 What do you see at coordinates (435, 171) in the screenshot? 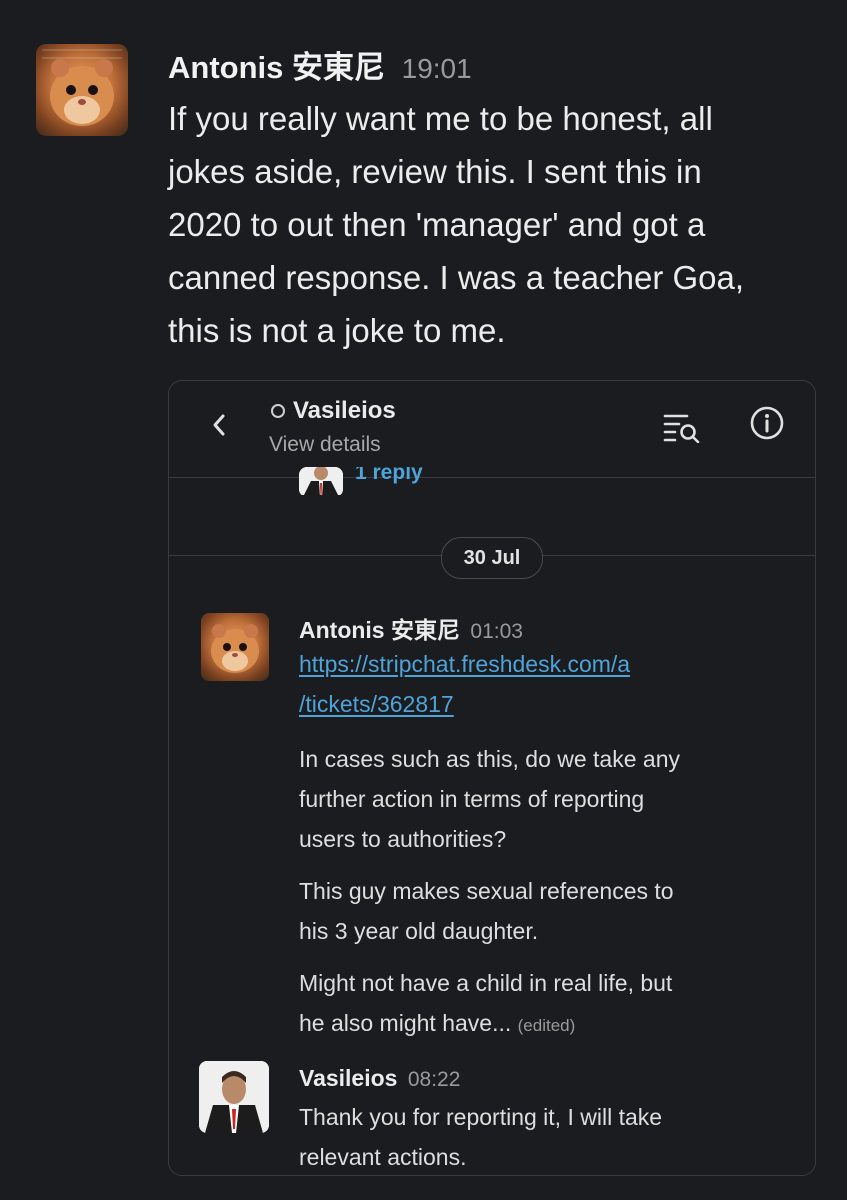
I see `message-line: jokes aside, review this. I sent this in` at bounding box center [435, 171].